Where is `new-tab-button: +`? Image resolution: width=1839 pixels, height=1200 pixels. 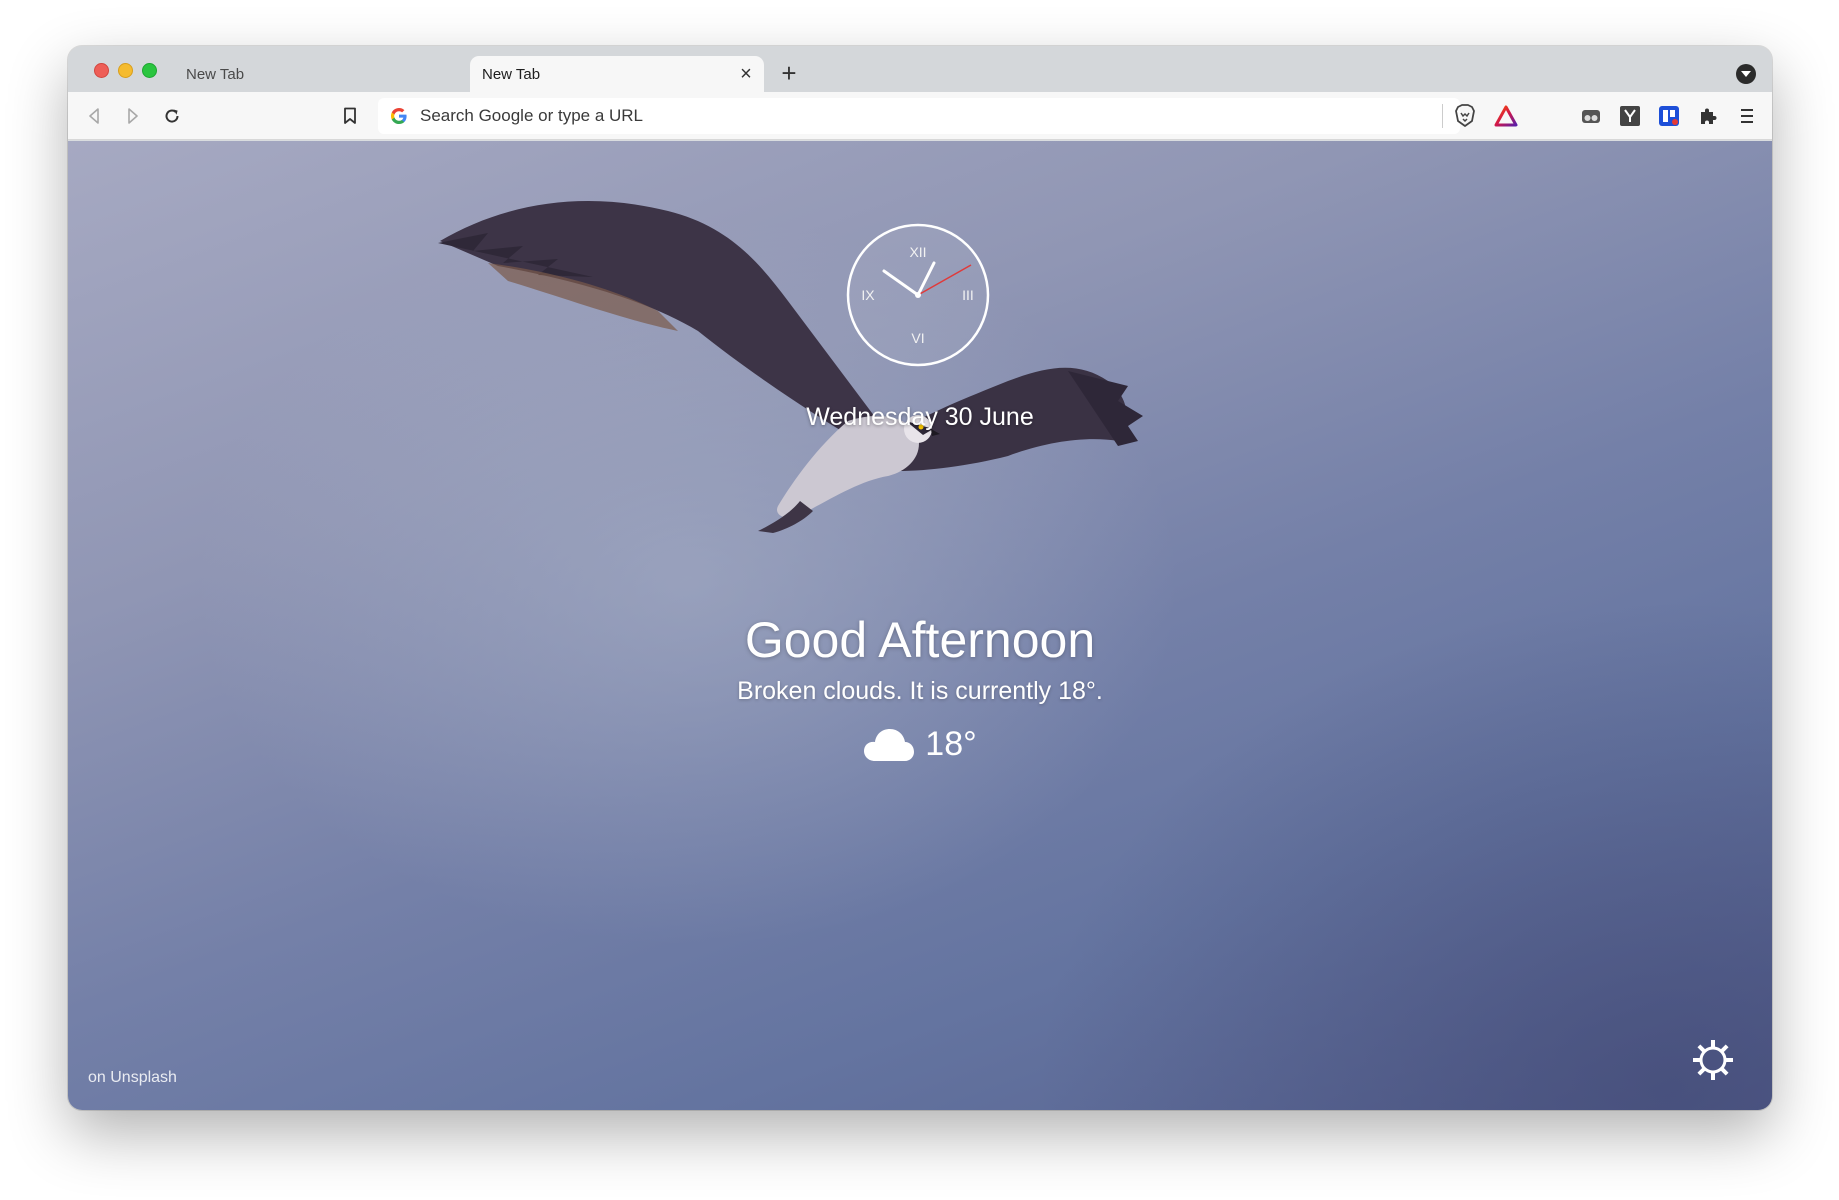 new-tab-button: + is located at coordinates (789, 73).